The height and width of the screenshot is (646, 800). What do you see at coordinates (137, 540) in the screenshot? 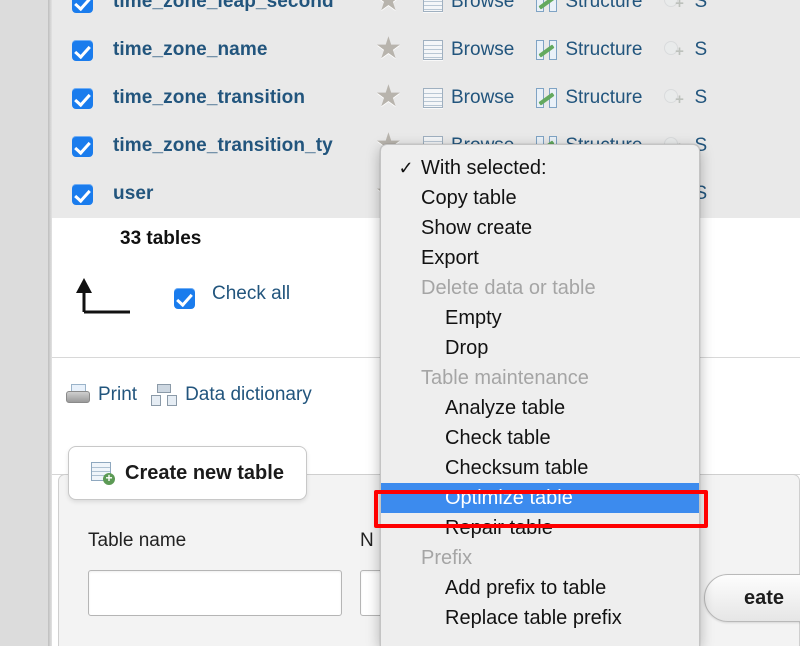
I see `table-name-label: Table name` at bounding box center [137, 540].